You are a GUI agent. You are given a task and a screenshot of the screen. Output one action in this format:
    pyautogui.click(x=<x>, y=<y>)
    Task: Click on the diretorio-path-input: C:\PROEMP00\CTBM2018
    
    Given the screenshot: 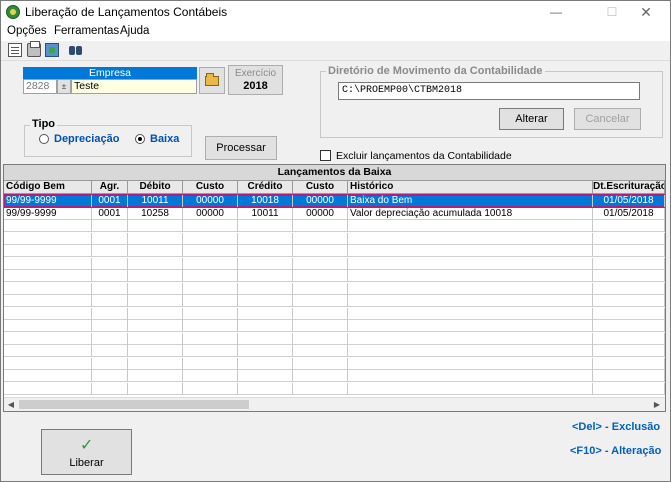 What is the action you would take?
    pyautogui.click(x=489, y=91)
    